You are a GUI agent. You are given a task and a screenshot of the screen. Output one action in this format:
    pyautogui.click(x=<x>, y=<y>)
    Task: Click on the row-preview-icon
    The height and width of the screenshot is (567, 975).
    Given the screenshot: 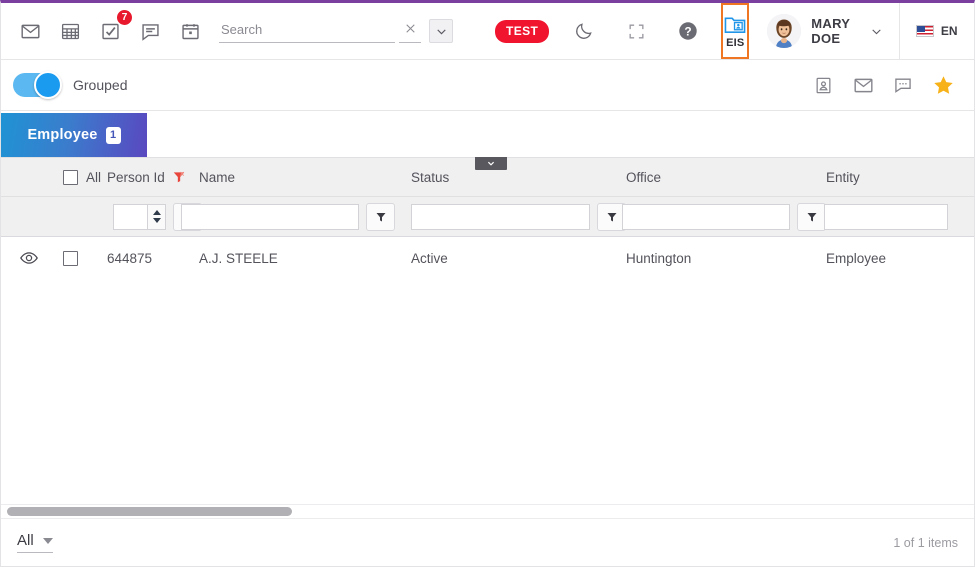 What is the action you would take?
    pyautogui.click(x=29, y=258)
    